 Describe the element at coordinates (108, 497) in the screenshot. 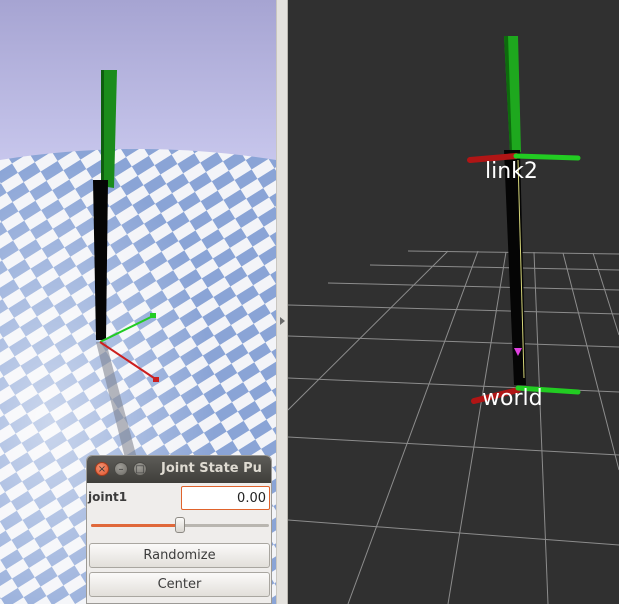

I see `joint-name-label: joint1` at that location.